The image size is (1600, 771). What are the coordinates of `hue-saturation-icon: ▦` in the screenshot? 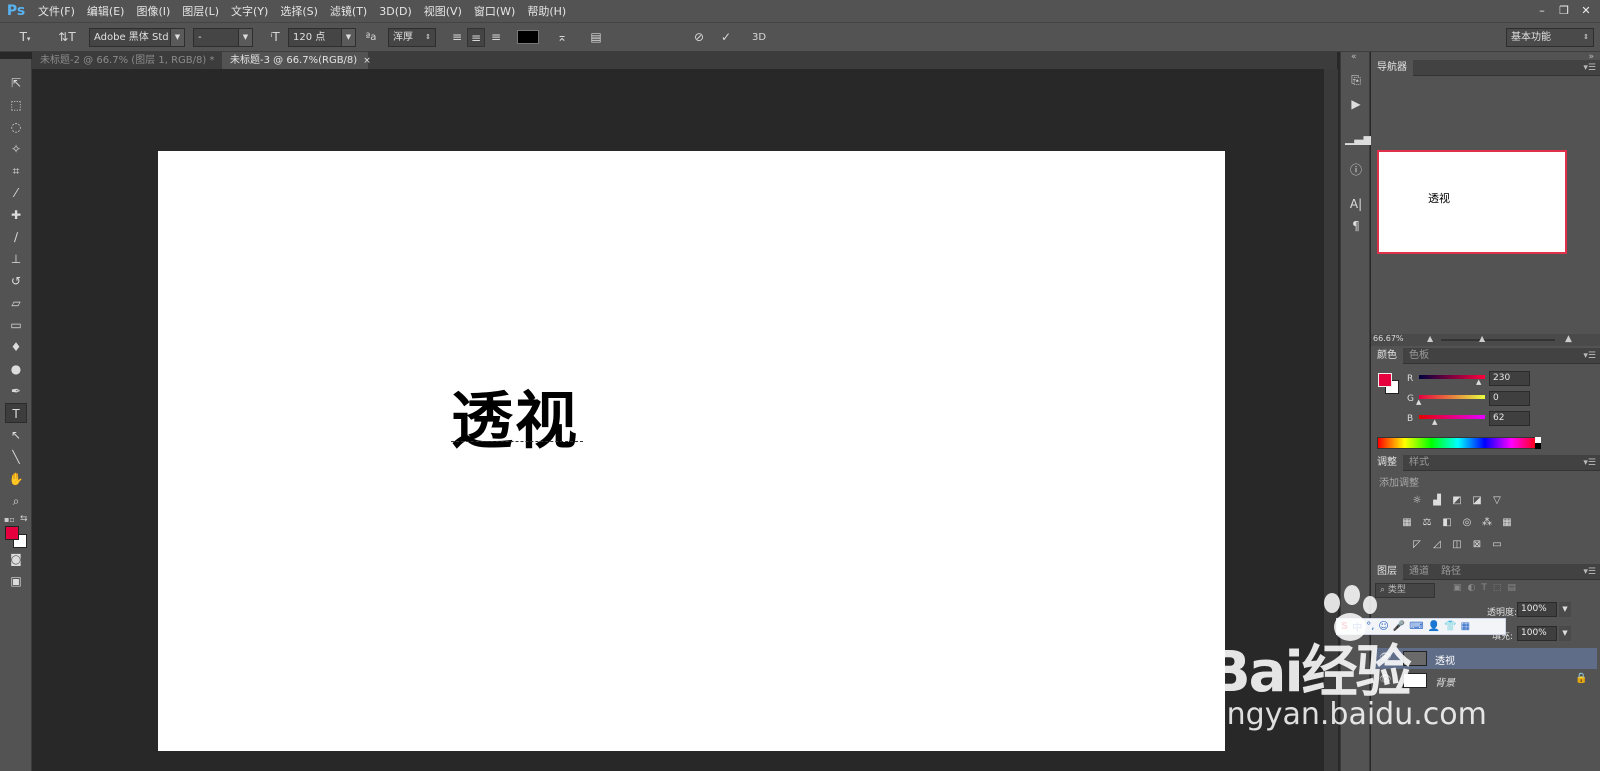 It's located at (1407, 523).